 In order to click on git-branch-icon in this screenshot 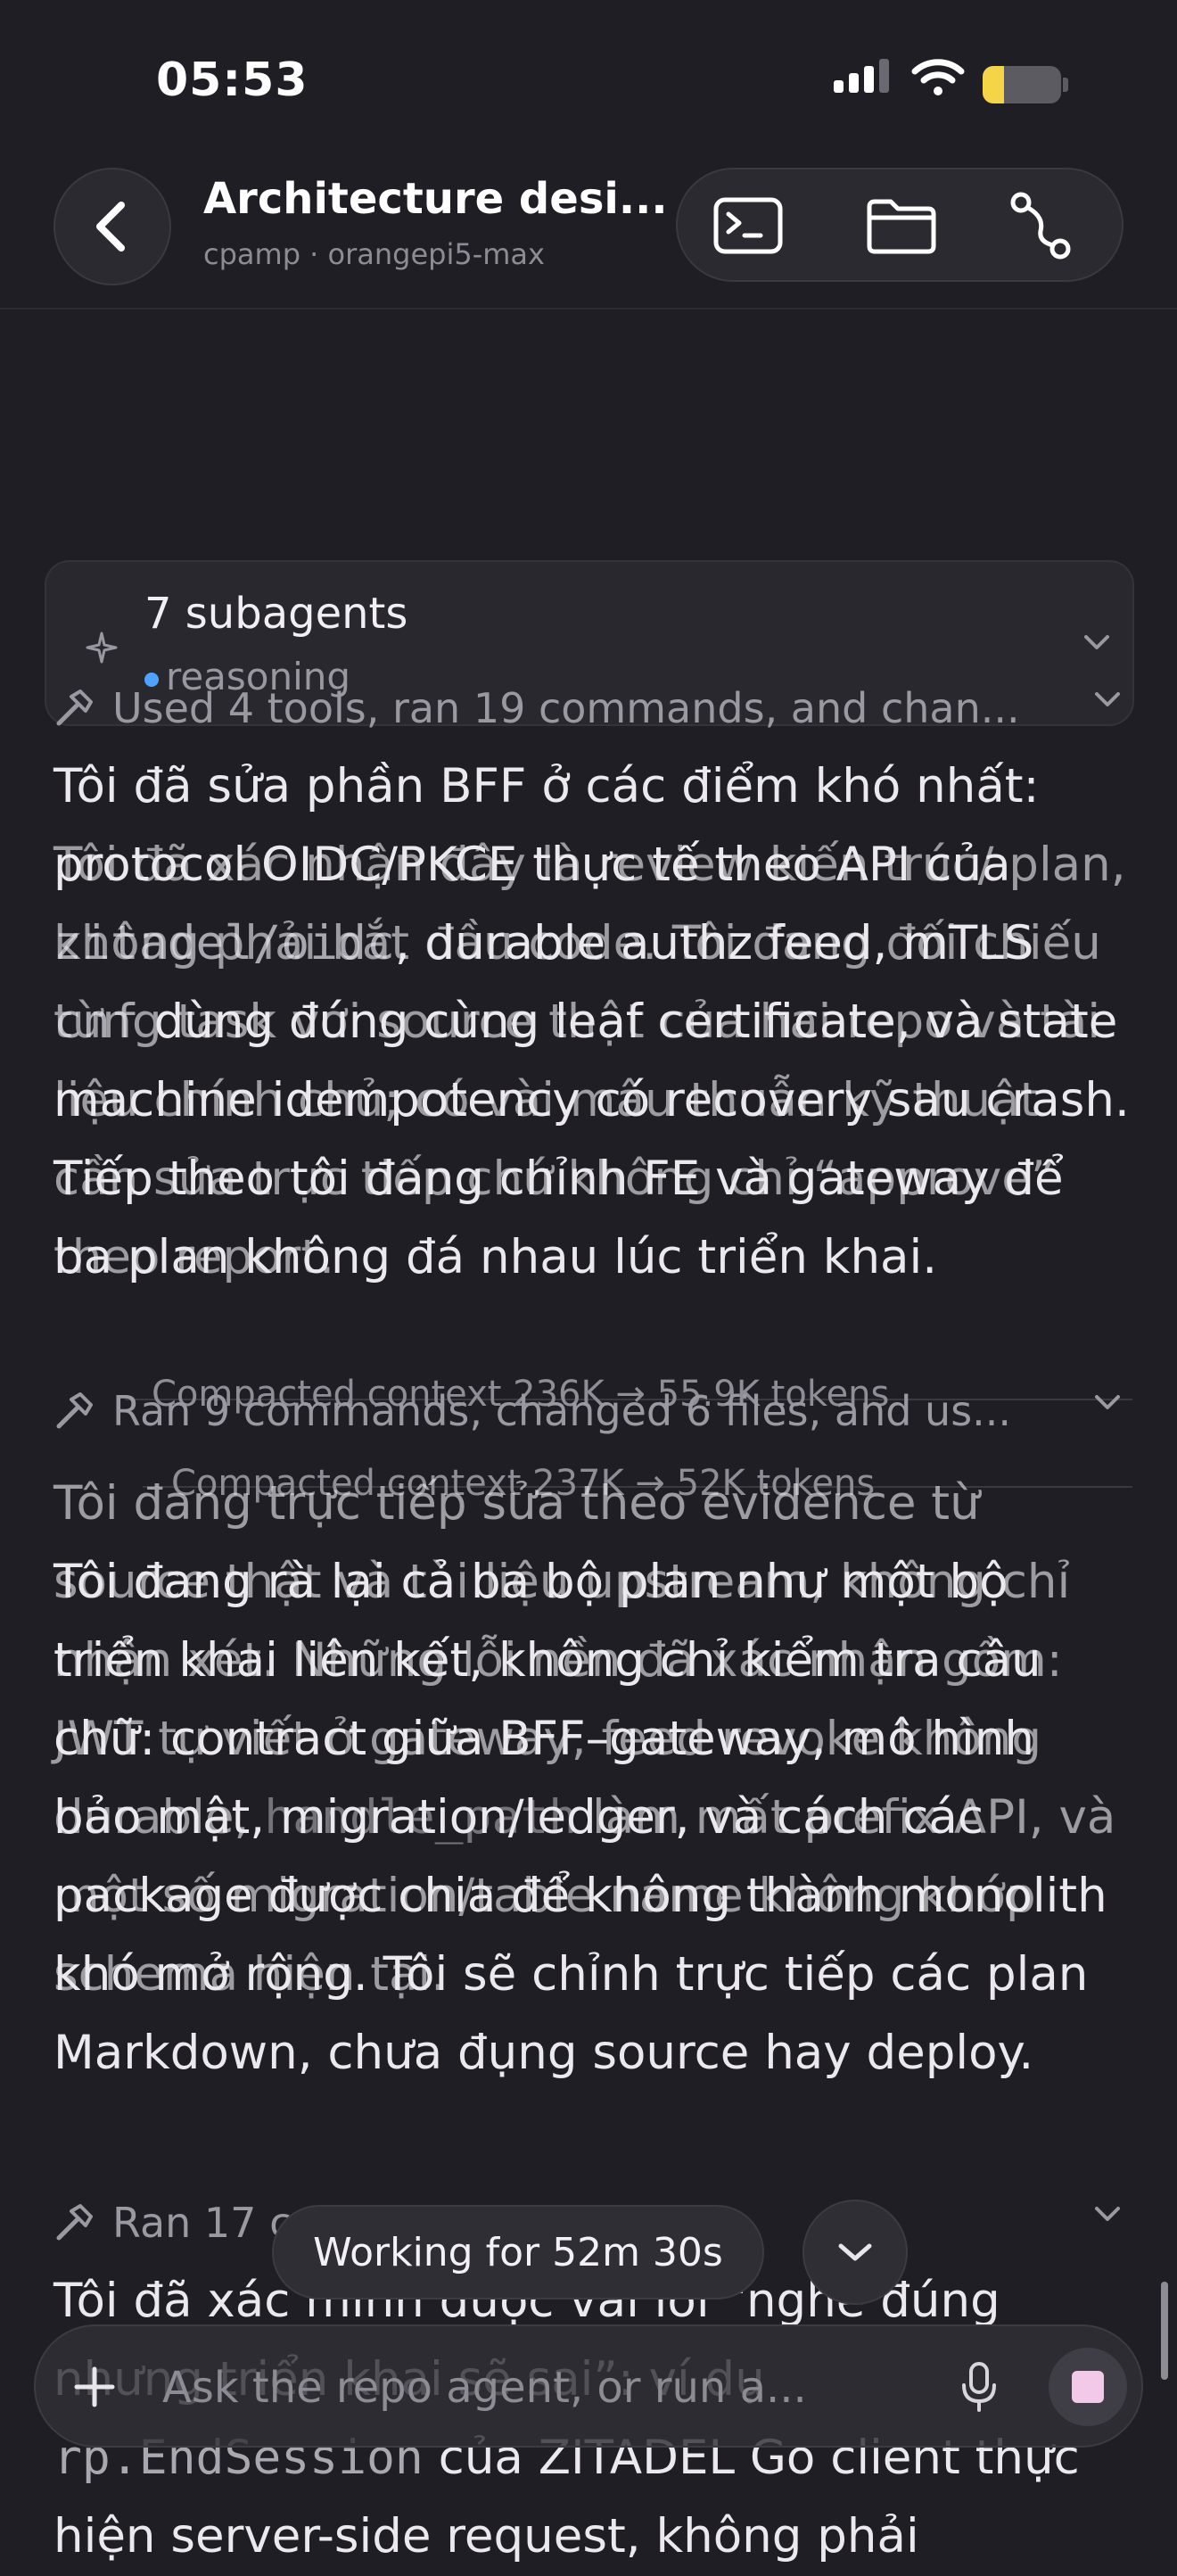, I will do `click(1040, 226)`.